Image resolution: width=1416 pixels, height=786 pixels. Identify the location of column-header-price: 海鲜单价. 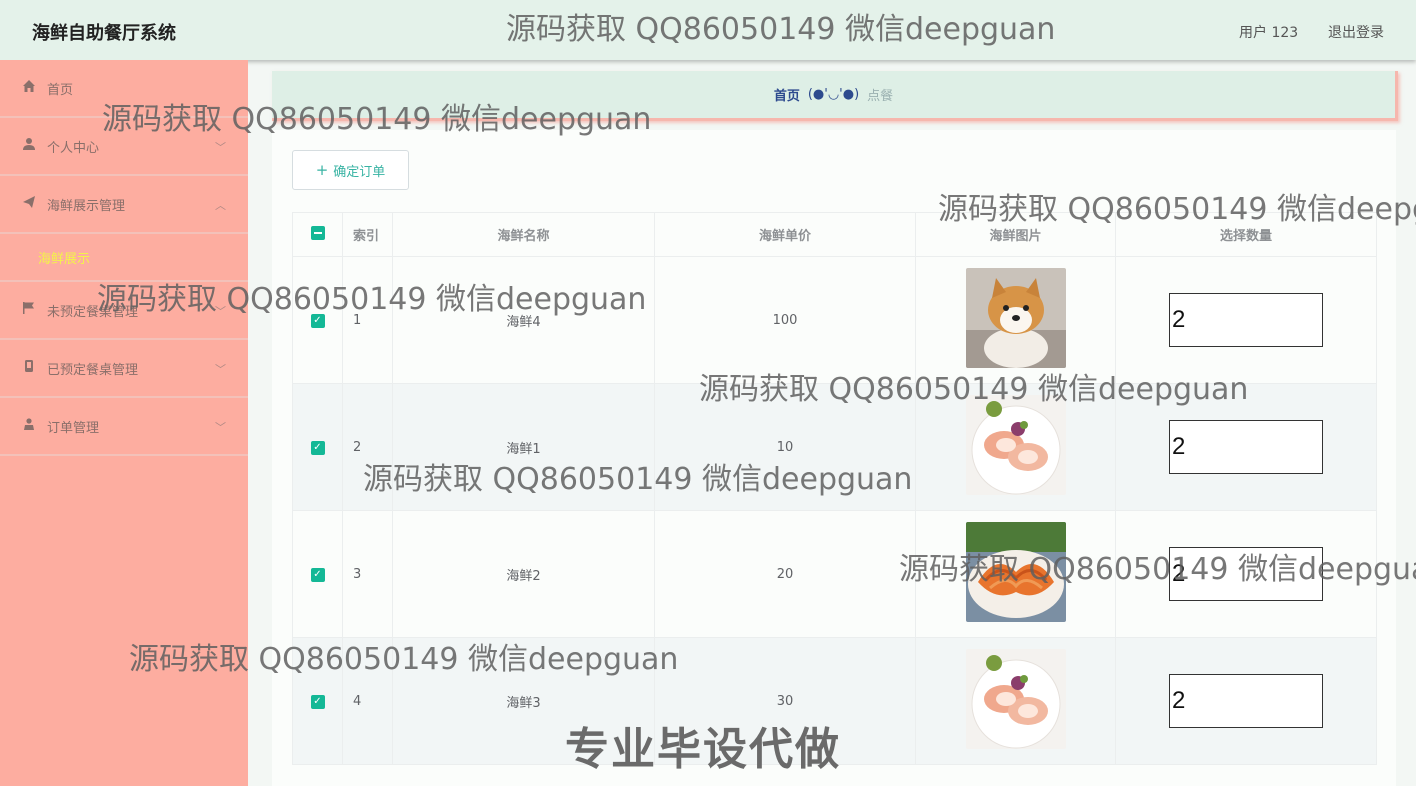
(785, 234).